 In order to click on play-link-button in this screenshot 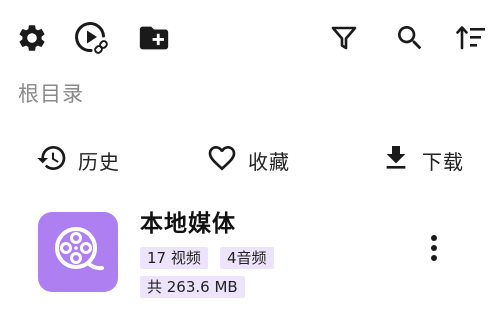, I will do `click(92, 38)`.